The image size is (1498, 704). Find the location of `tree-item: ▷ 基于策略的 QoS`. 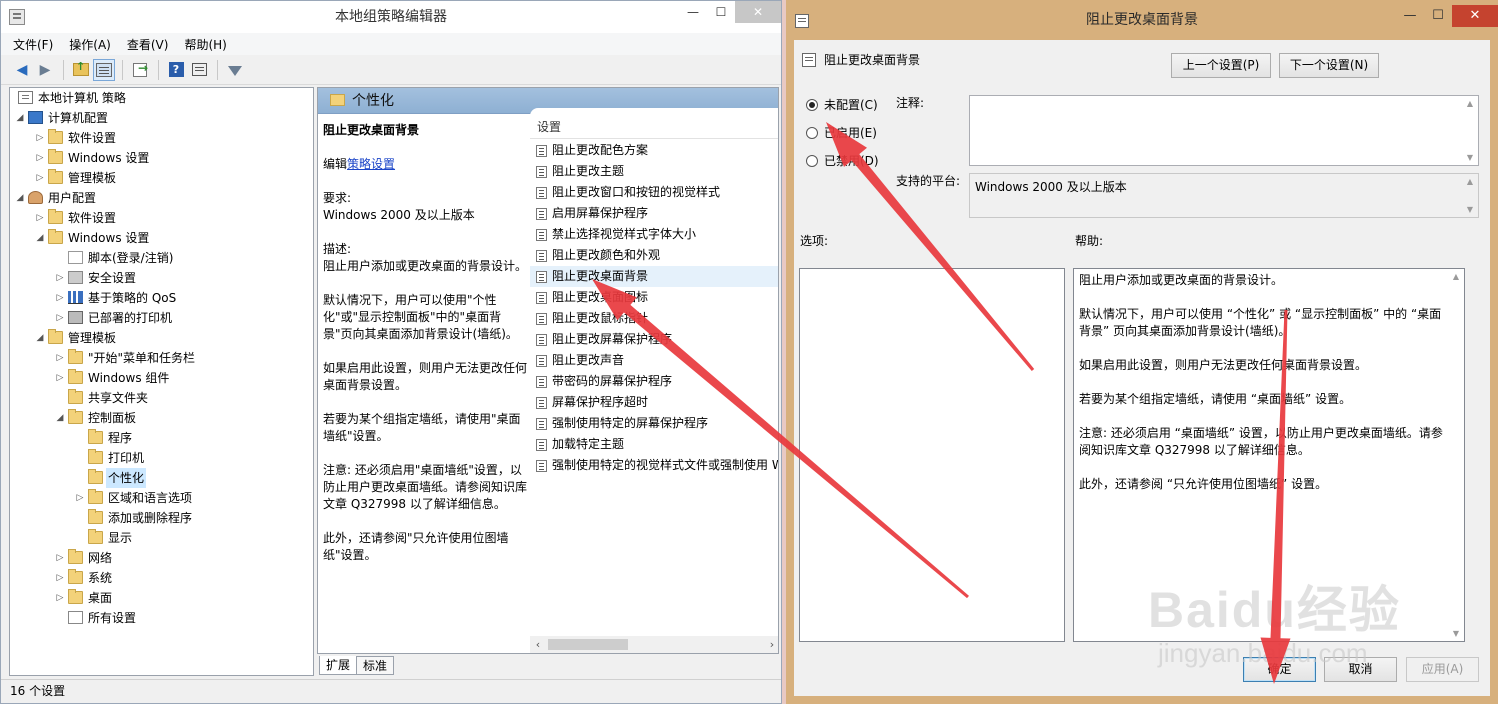

tree-item: ▷ 基于策略的 QoS is located at coordinates (161, 298).